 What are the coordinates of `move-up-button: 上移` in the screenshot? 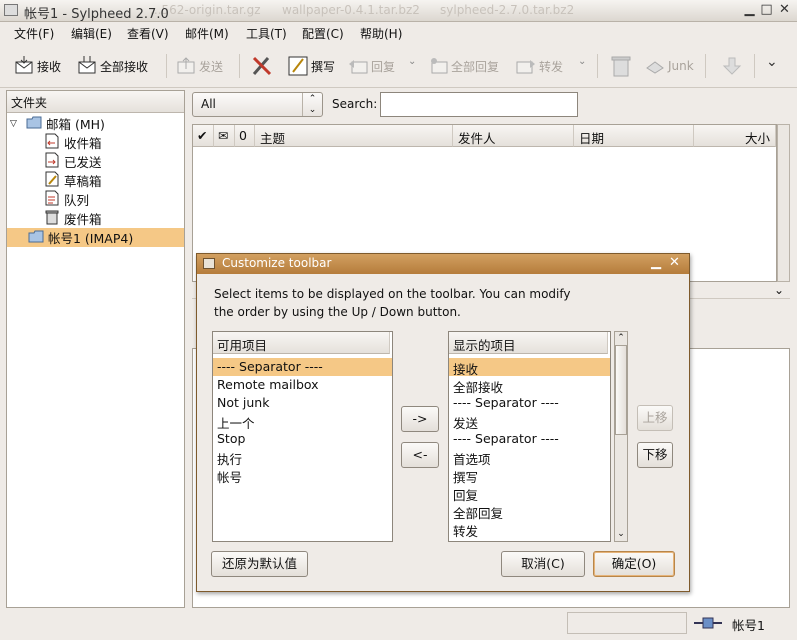 It's located at (655, 418).